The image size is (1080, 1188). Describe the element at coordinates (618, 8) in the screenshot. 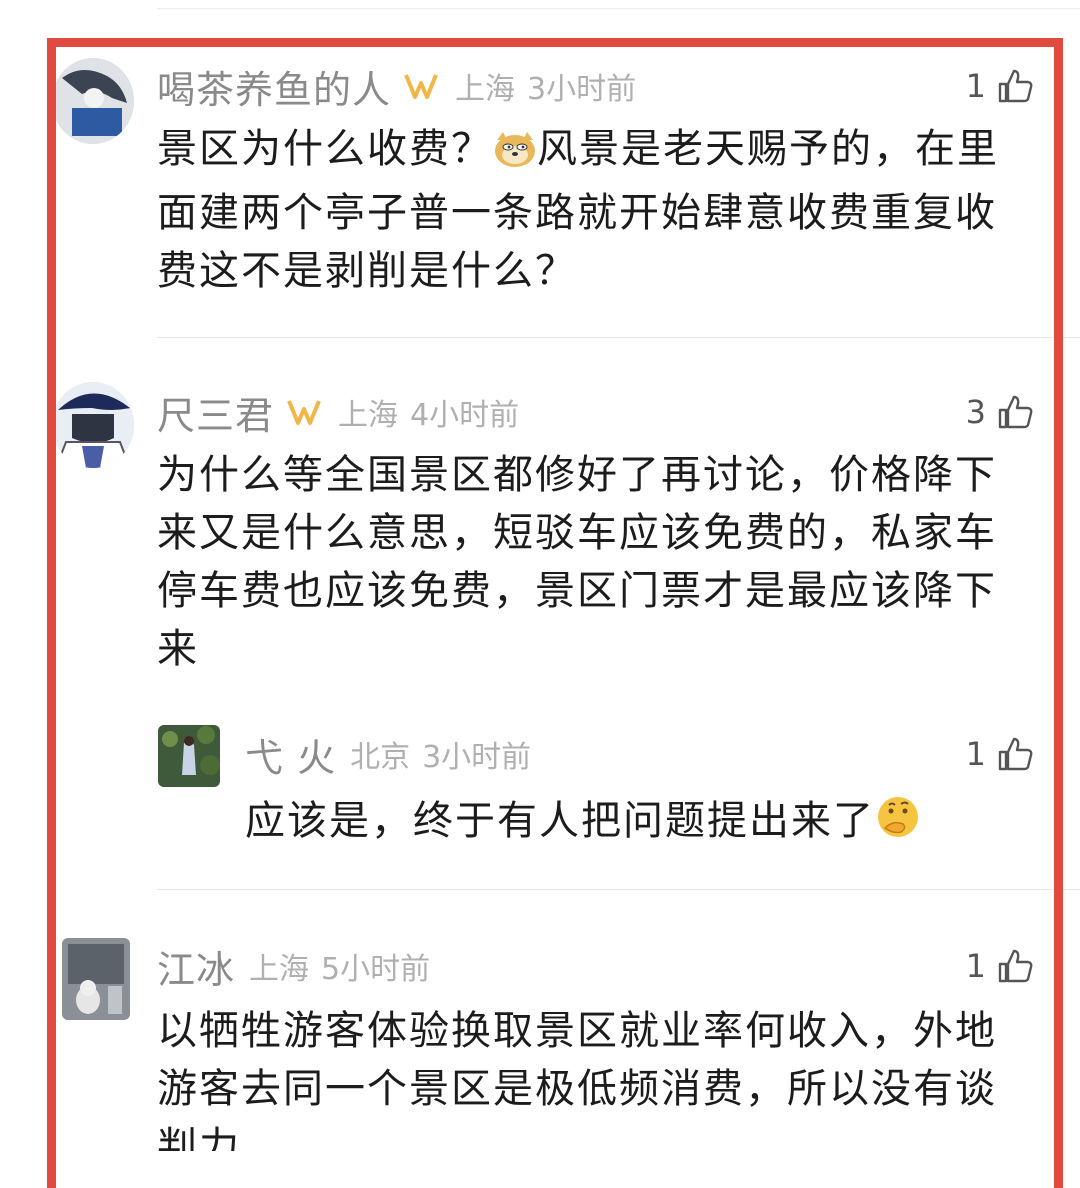

I see `top-divider` at that location.